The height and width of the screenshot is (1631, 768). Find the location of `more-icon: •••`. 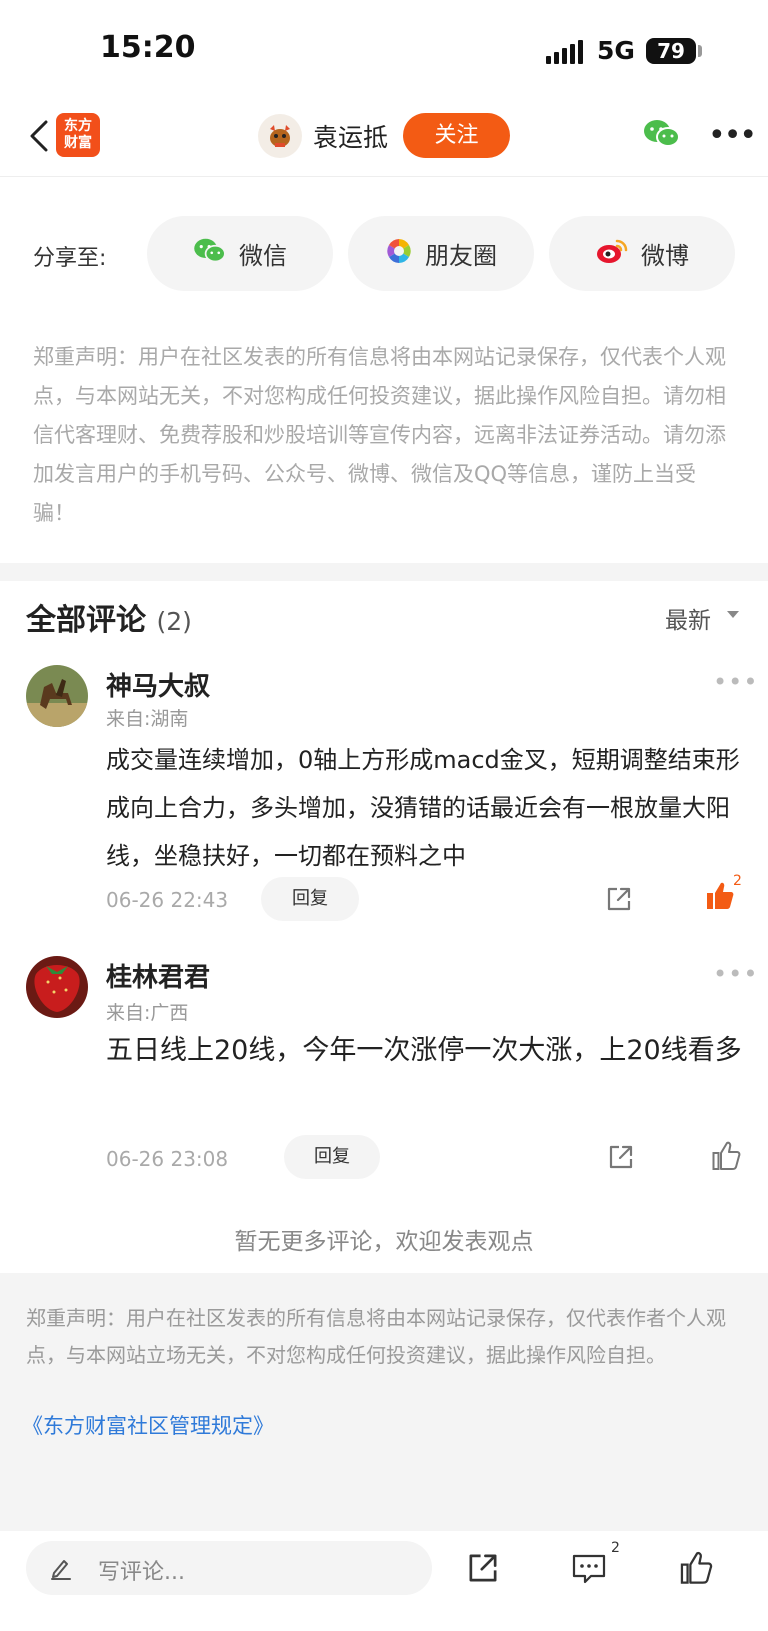

more-icon: ••• is located at coordinates (732, 135).